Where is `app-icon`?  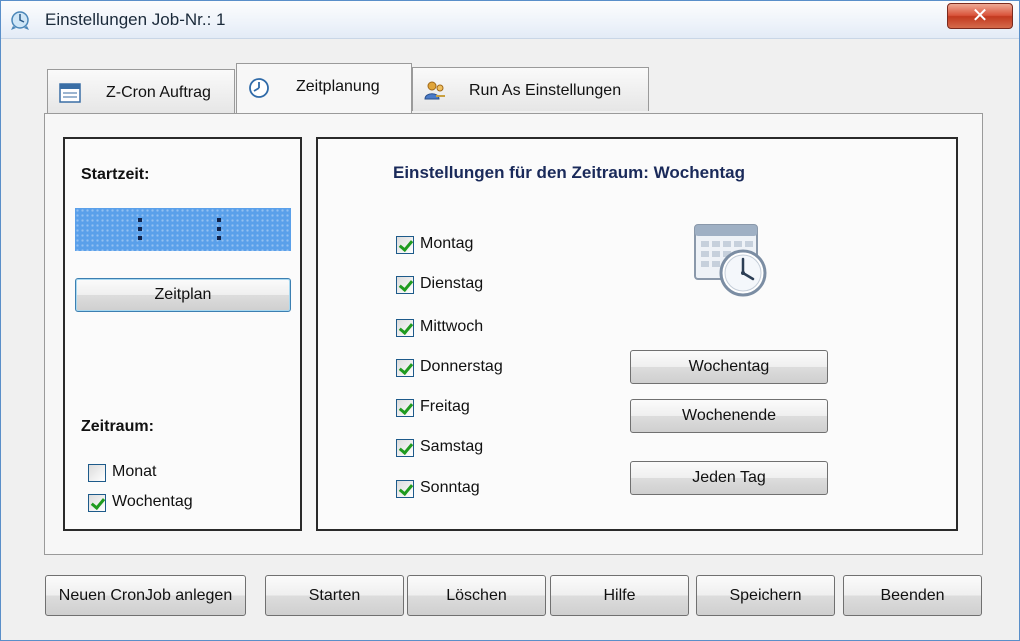 app-icon is located at coordinates (20, 20).